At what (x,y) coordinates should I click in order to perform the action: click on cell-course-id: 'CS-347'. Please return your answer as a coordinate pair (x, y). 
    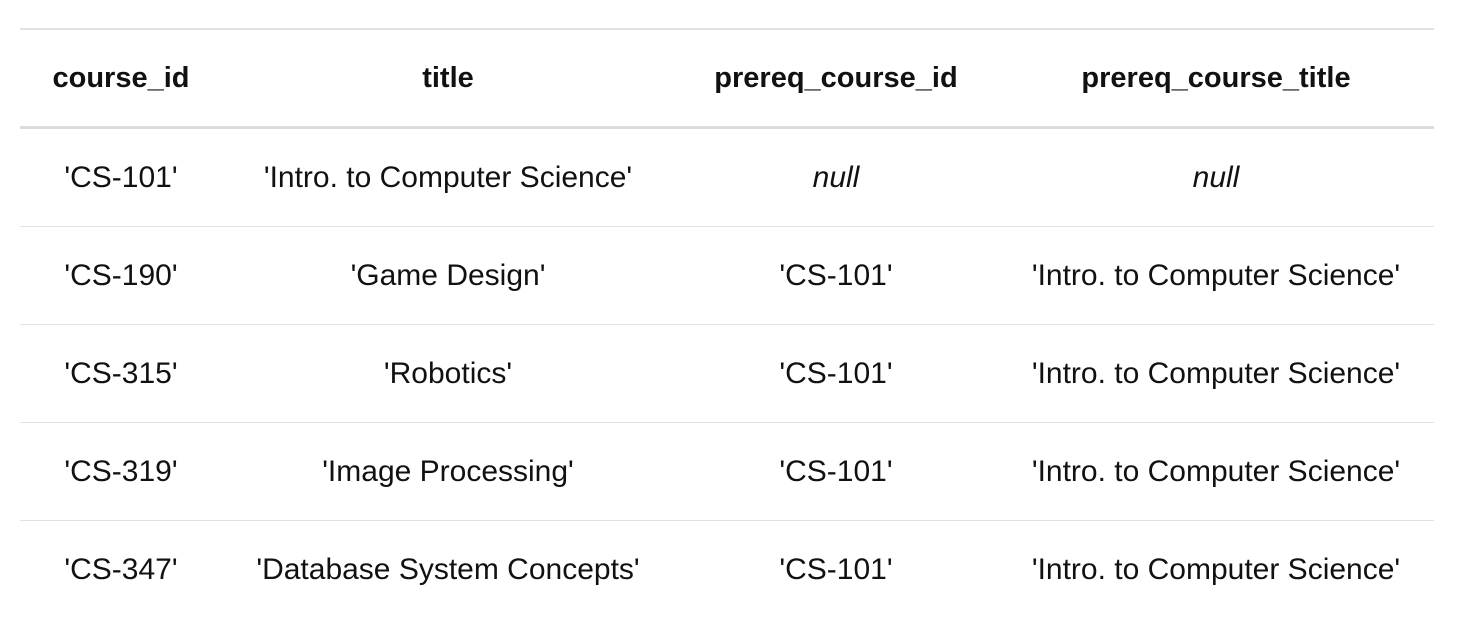
    Looking at the image, I should click on (121, 569).